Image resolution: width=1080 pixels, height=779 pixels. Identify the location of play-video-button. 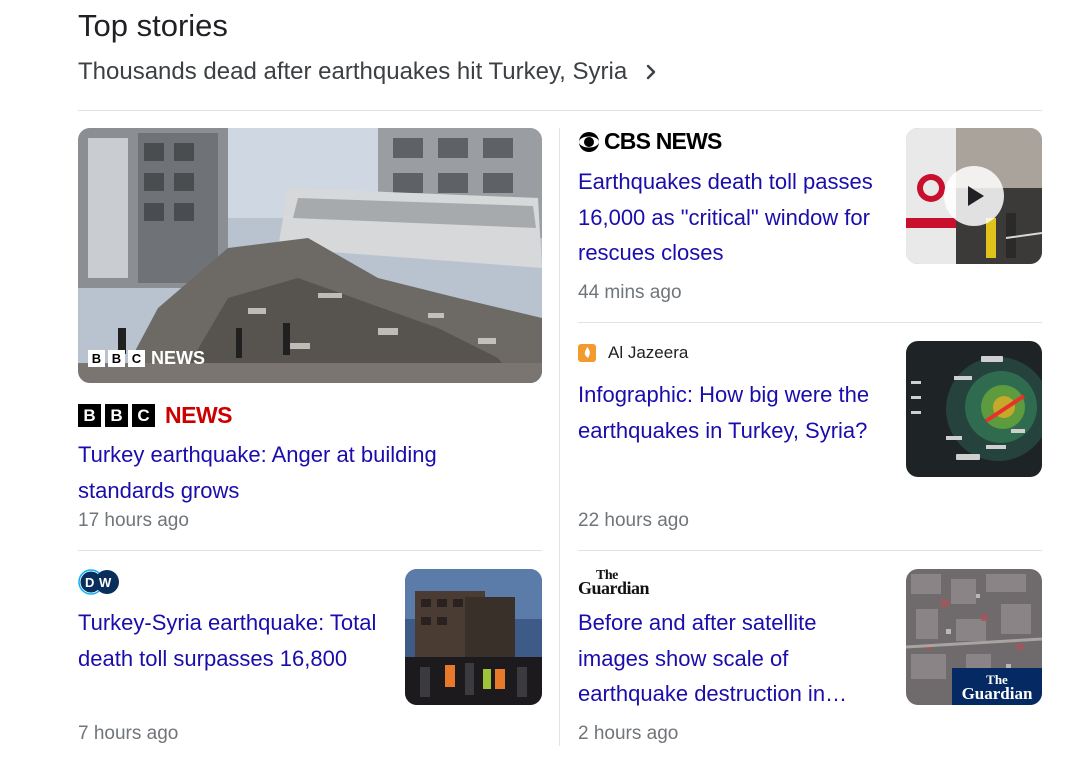
(974, 196).